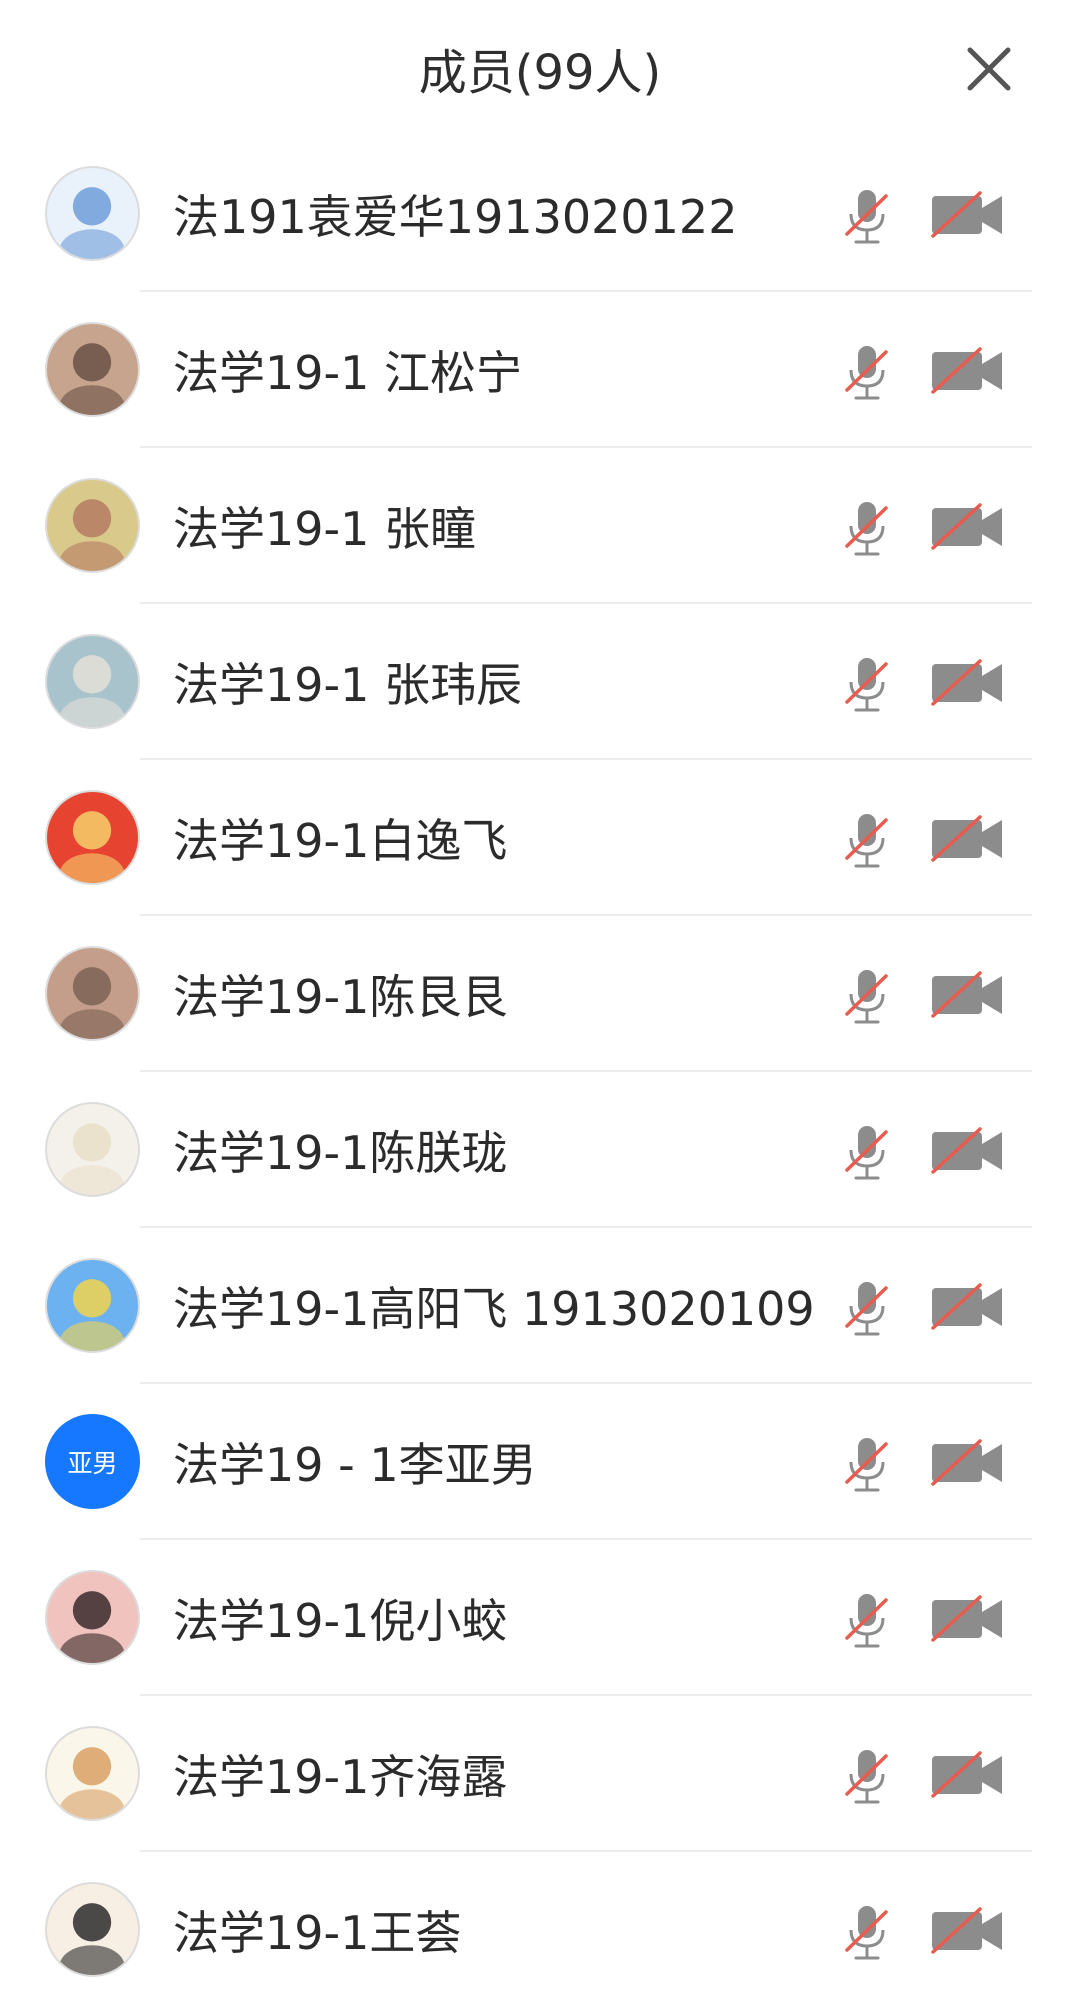  What do you see at coordinates (536, 682) in the screenshot?
I see `member-row: 法学19-1 张玮辰` at bounding box center [536, 682].